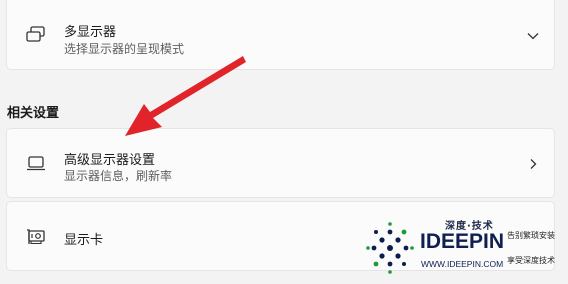 Image resolution: width=568 pixels, height=284 pixels. What do you see at coordinates (531, 260) in the screenshot?
I see `watermark-slogan-2: 享受深度技术` at bounding box center [531, 260].